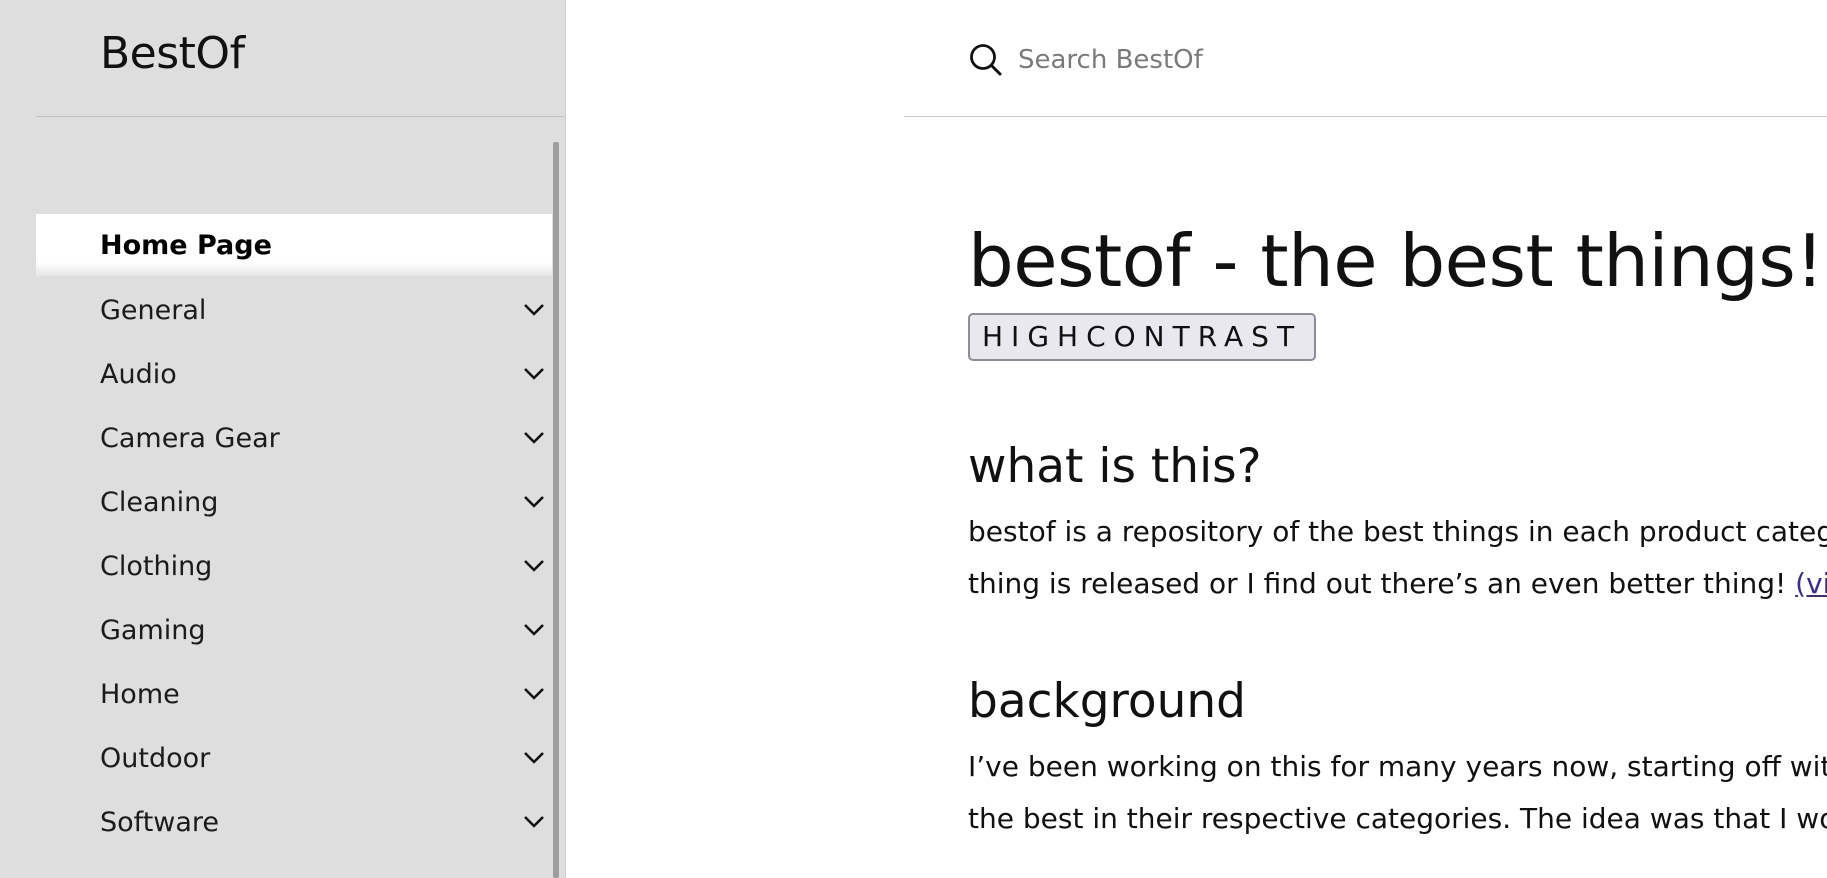  What do you see at coordinates (1107, 701) in the screenshot?
I see `section-heading-background: background` at bounding box center [1107, 701].